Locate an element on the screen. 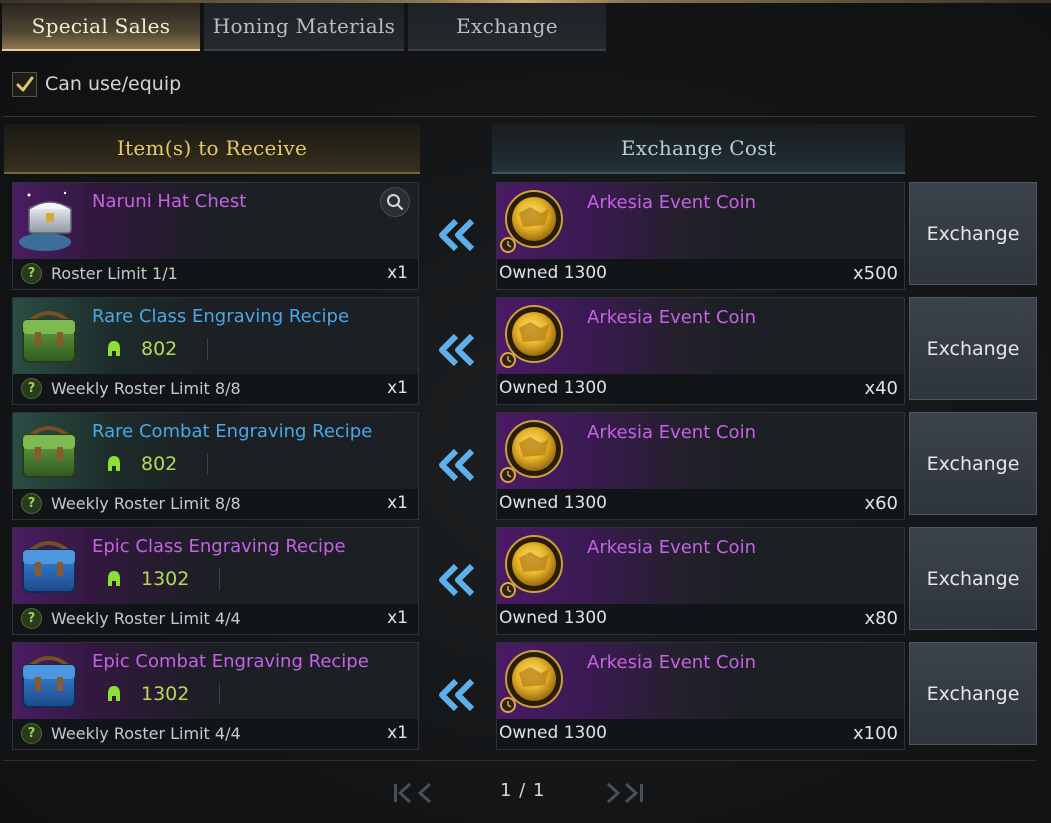 This screenshot has width=1051, height=823. item-card: Naruni Hat Chest ? Roster Limit 1/1 x1 is located at coordinates (215, 236).